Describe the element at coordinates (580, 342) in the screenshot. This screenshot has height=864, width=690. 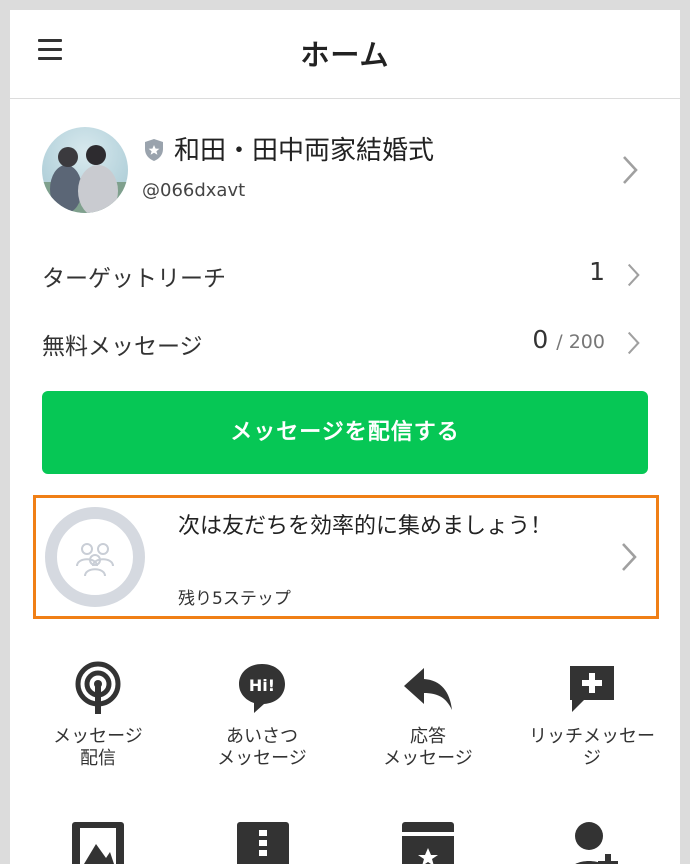
I see `free-messages-max: / 200` at that location.